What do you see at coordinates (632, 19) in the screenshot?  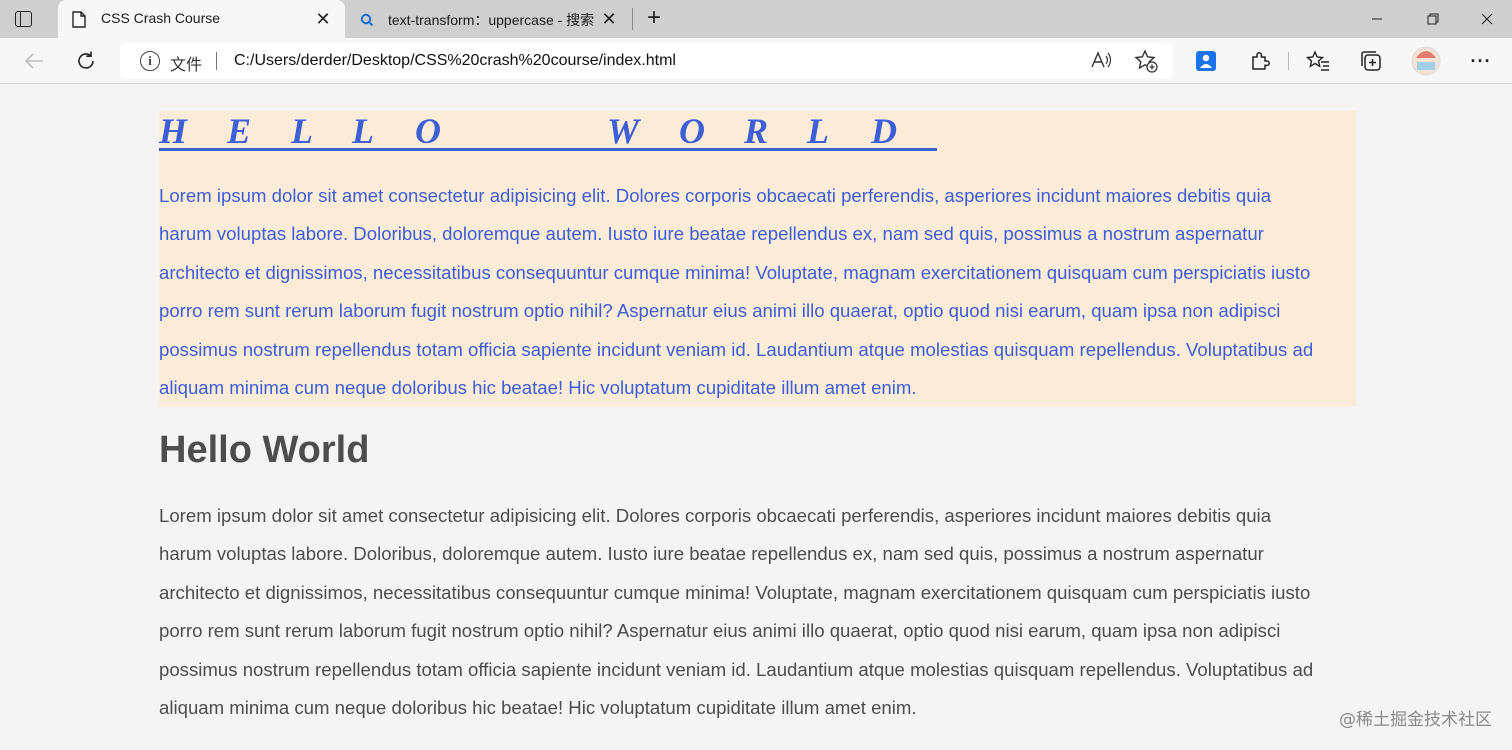 I see `tab-separator` at bounding box center [632, 19].